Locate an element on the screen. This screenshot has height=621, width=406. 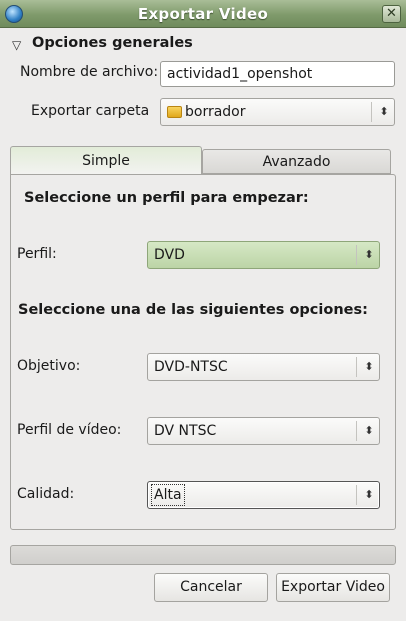
export-folder-value: borrador is located at coordinates (215, 112).